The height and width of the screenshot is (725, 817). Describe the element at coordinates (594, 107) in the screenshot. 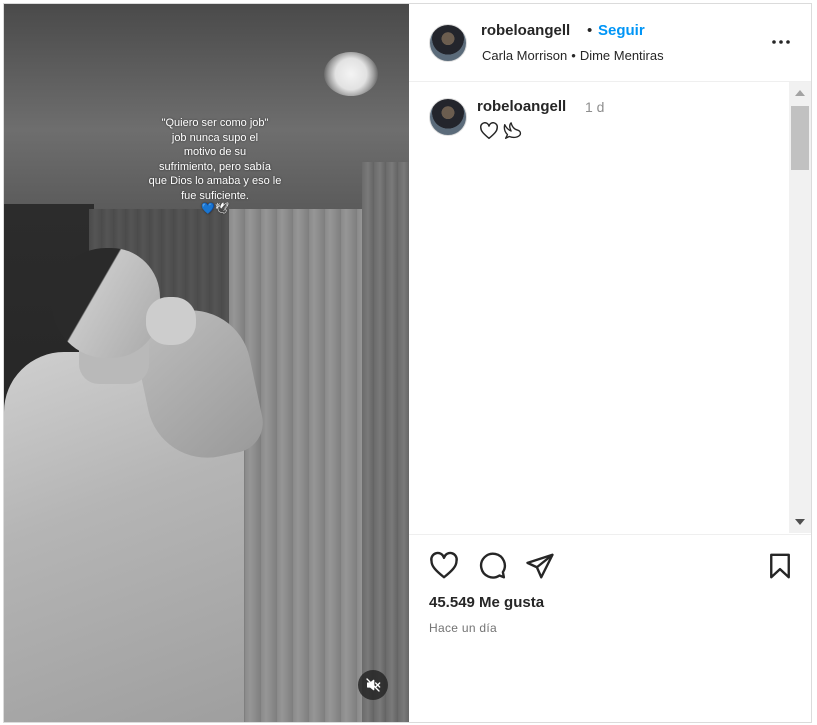

I see `comment-time: 1 d` at that location.